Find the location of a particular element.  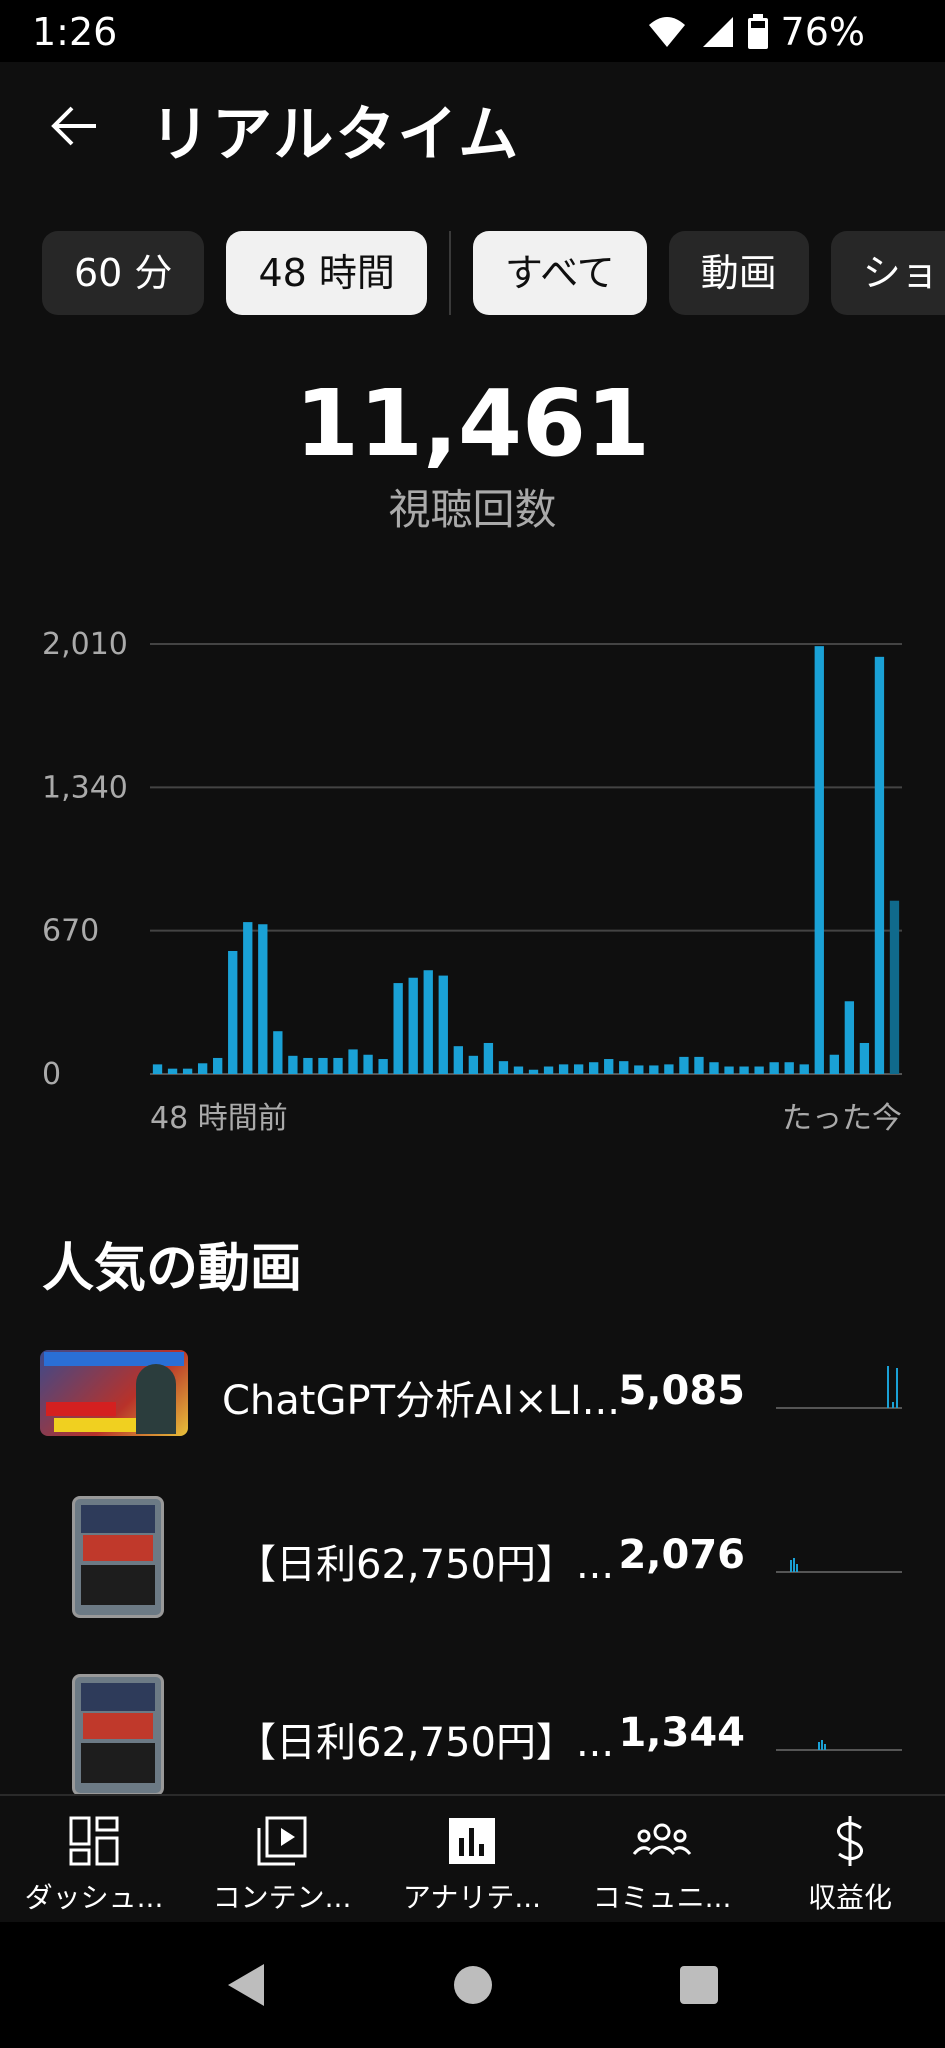

video-row-3: 【日利62,750円】... 1,344 is located at coordinates (472, 1739).